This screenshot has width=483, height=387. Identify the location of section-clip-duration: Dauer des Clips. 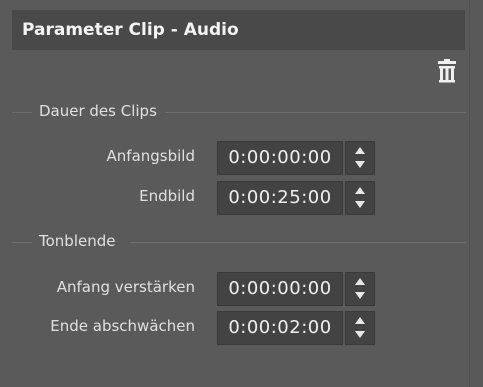
(239, 112).